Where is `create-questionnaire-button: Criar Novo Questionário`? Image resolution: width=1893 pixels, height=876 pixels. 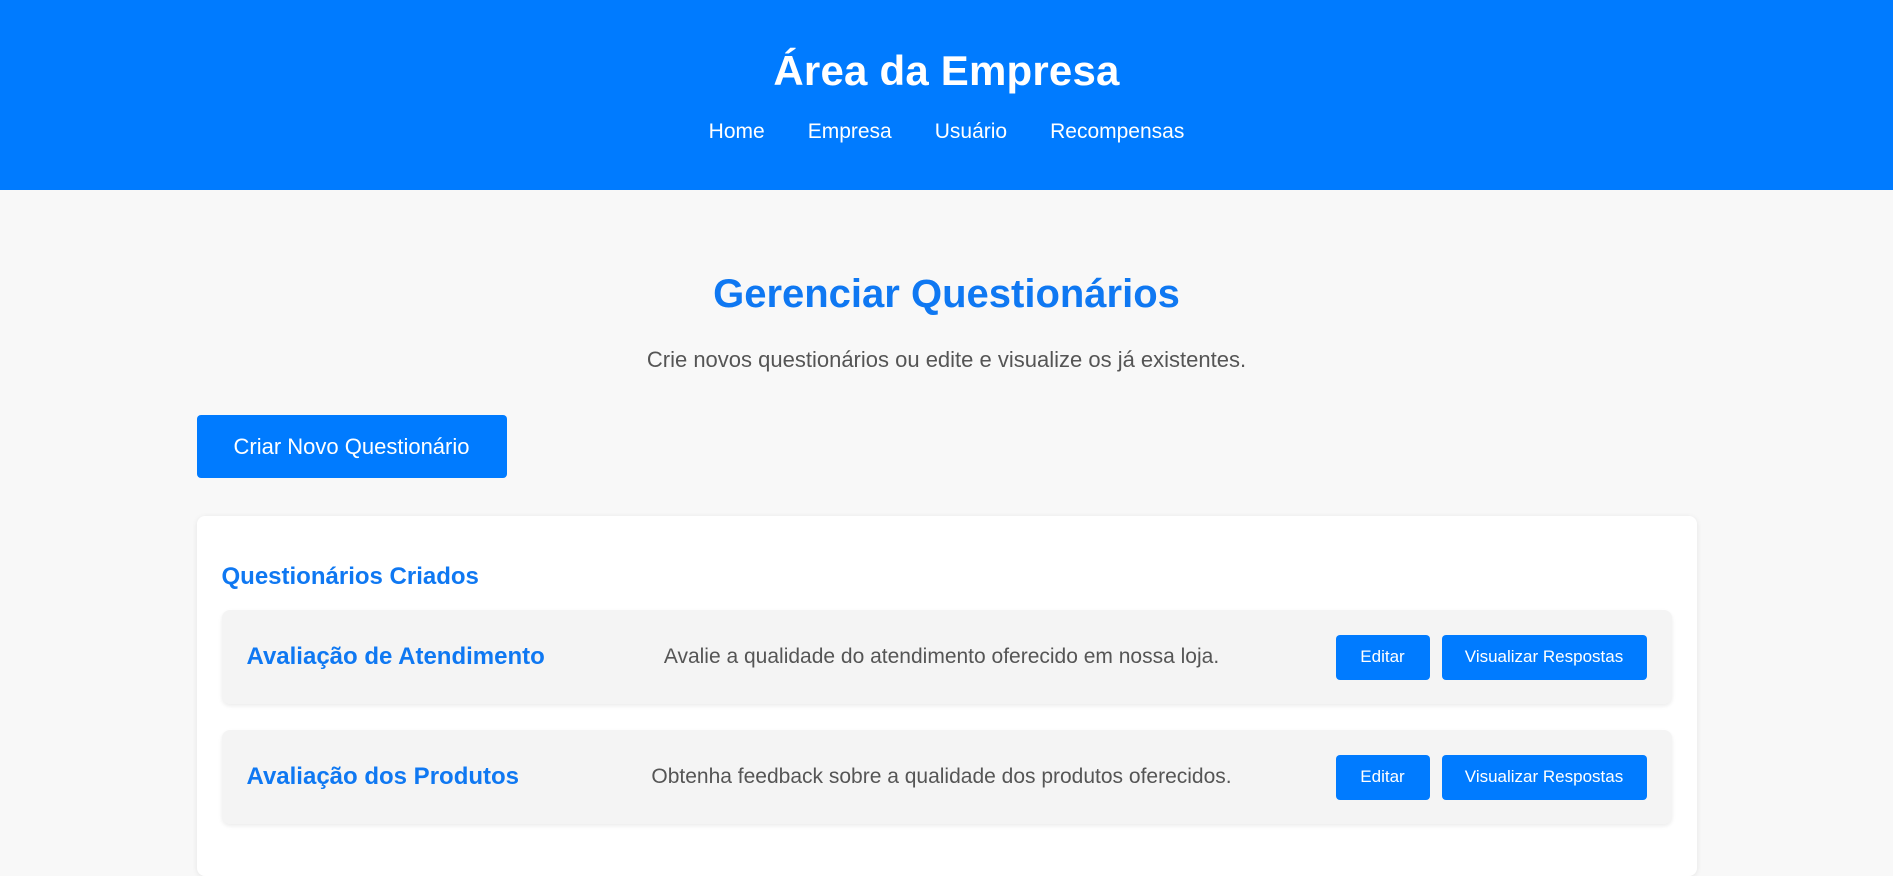
create-questionnaire-button: Criar Novo Questionário is located at coordinates (351, 446).